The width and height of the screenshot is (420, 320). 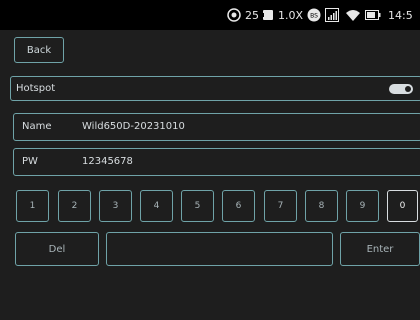 What do you see at coordinates (216, 162) in the screenshot?
I see `password-field: PW 12345678` at bounding box center [216, 162].